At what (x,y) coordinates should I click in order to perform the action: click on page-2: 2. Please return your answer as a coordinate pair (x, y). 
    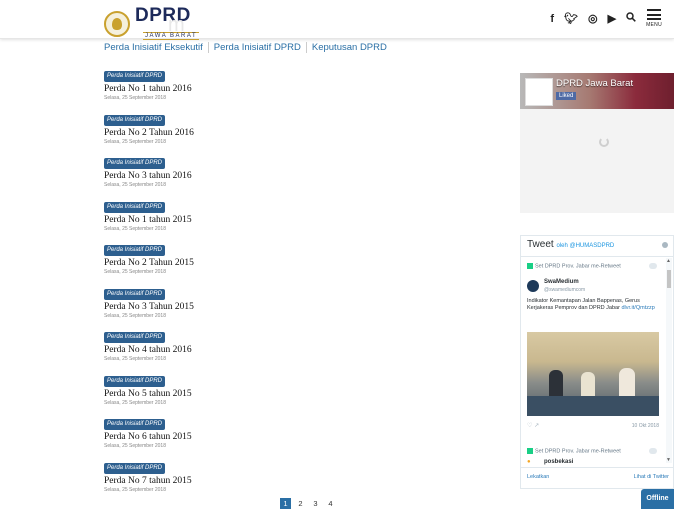
    Looking at the image, I should click on (300, 503).